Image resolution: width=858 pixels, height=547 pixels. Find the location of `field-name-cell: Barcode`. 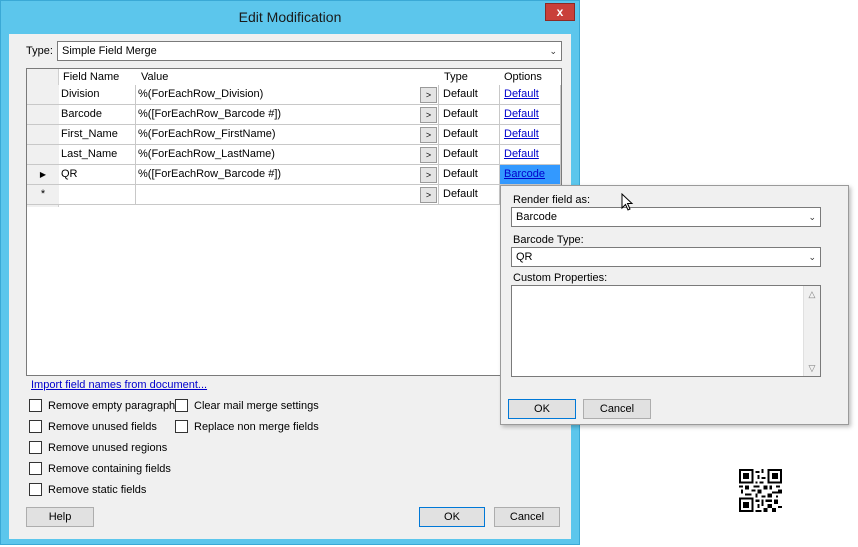

field-name-cell: Barcode is located at coordinates (97, 115).